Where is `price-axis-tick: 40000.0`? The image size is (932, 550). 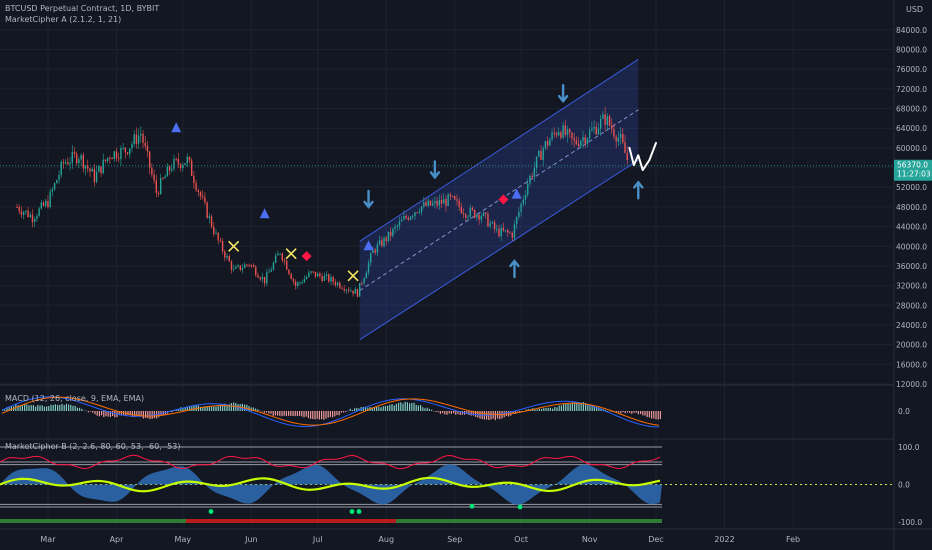 price-axis-tick: 40000.0 is located at coordinates (911, 246).